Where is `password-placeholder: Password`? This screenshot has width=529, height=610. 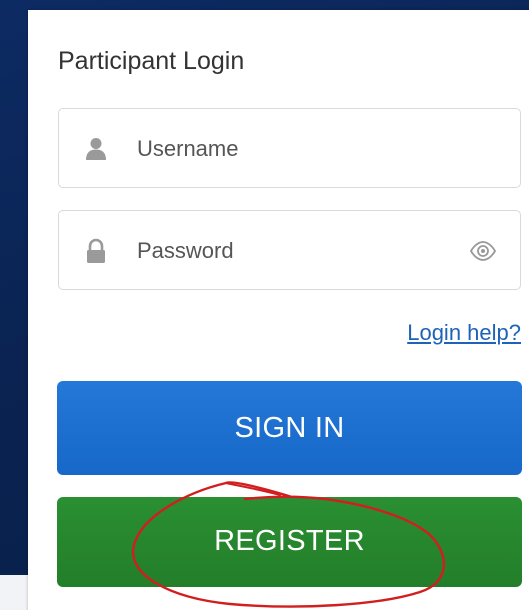
password-placeholder: Password is located at coordinates (185, 250).